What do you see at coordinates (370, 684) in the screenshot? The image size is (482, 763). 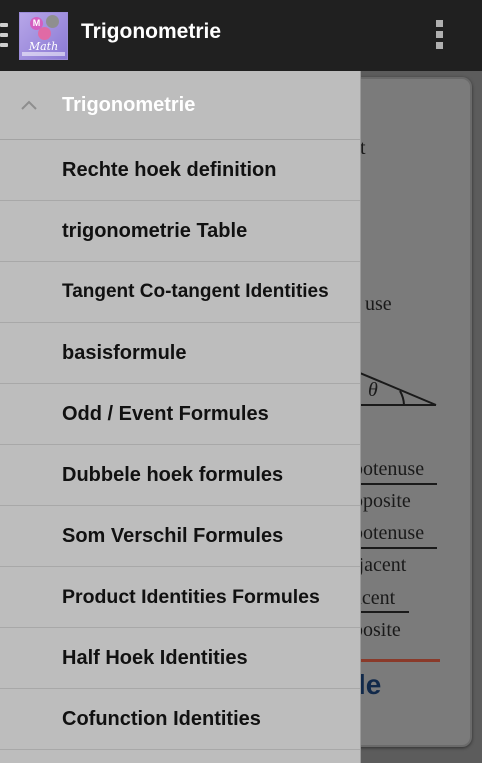 I see `bg-heading: le` at bounding box center [370, 684].